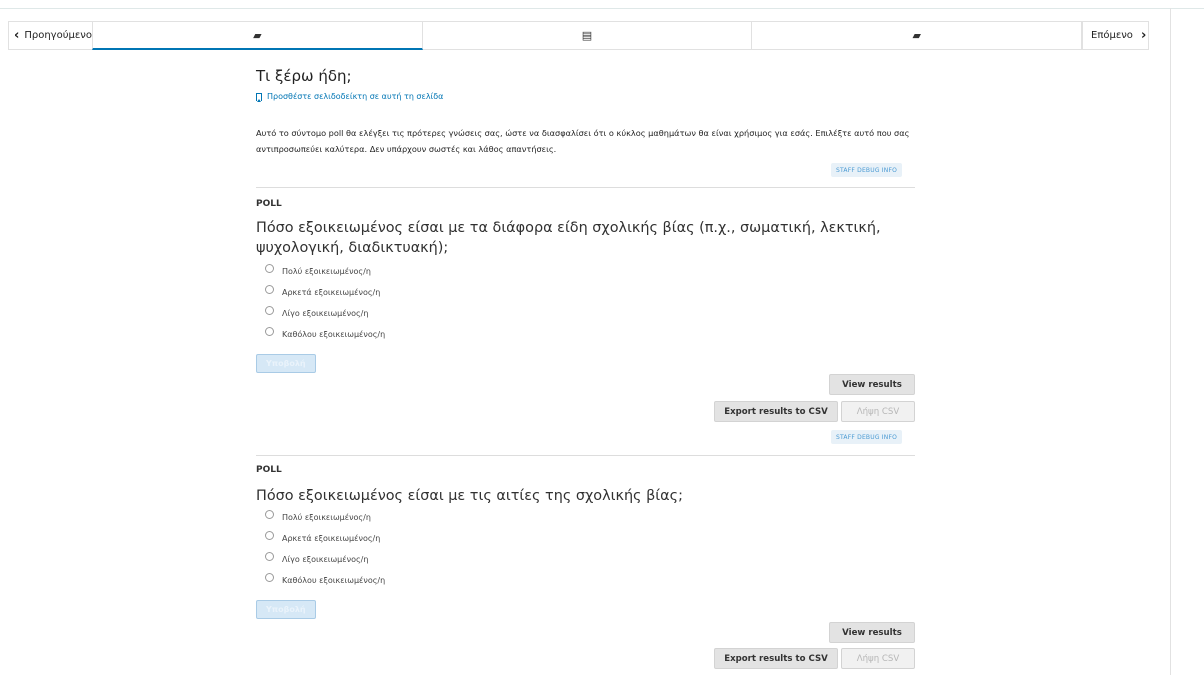 This screenshot has height=675, width=1204. What do you see at coordinates (1170, 341) in the screenshot?
I see `right-divider` at bounding box center [1170, 341].